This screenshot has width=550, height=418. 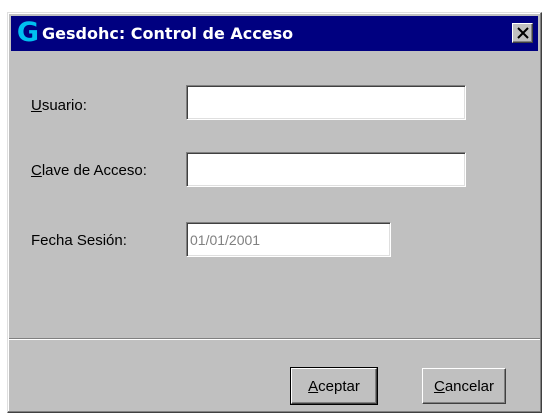 What do you see at coordinates (79, 240) in the screenshot?
I see `fecha-sesion-label: Fecha Sesión:` at bounding box center [79, 240].